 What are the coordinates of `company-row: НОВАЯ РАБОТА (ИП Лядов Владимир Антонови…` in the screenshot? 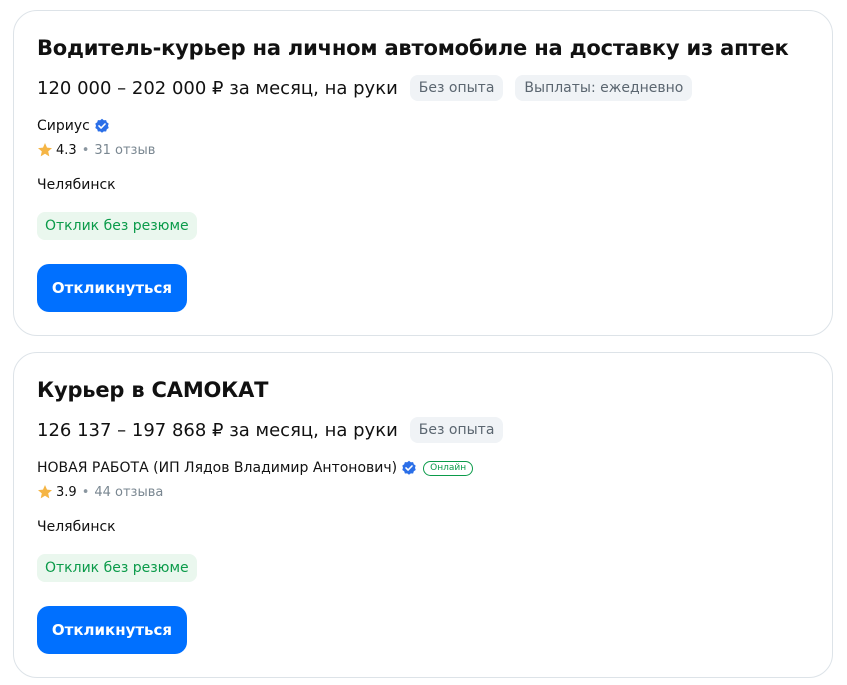 It's located at (255, 468).